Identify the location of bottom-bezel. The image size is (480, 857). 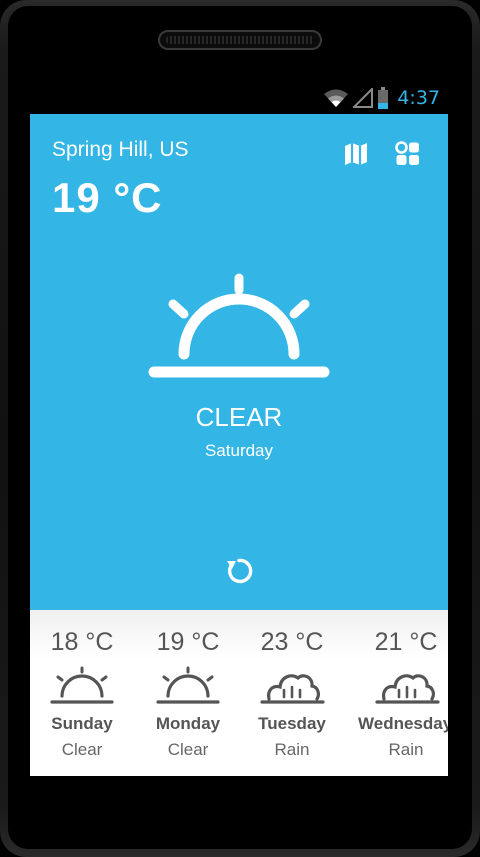
(239, 791).